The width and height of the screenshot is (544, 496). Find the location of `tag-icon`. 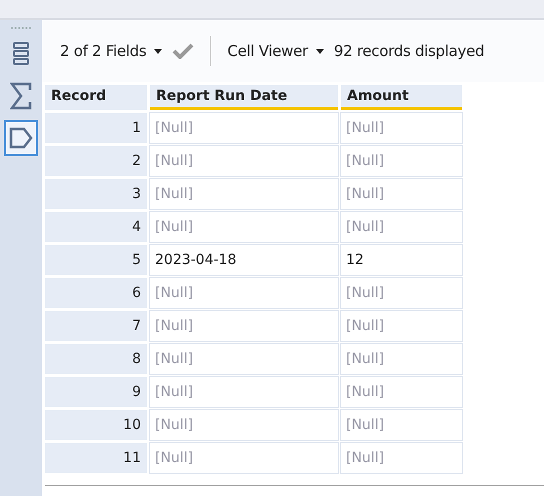

tag-icon is located at coordinates (21, 138).